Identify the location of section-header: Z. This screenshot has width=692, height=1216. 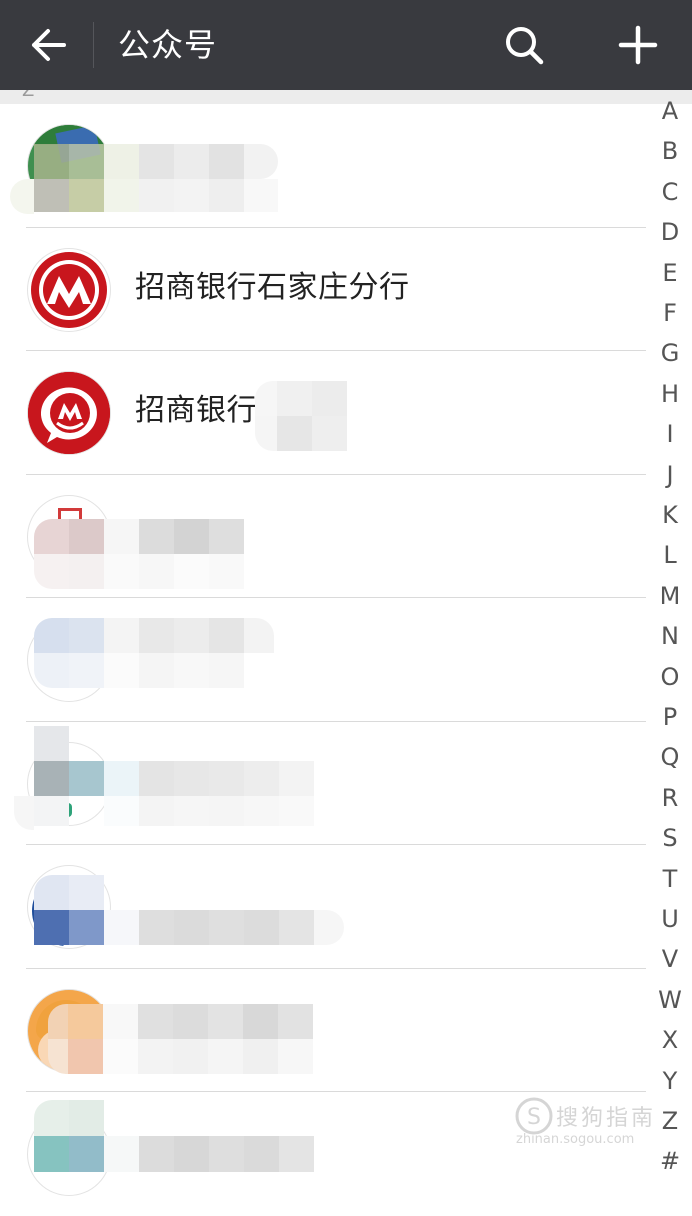
(346, 97).